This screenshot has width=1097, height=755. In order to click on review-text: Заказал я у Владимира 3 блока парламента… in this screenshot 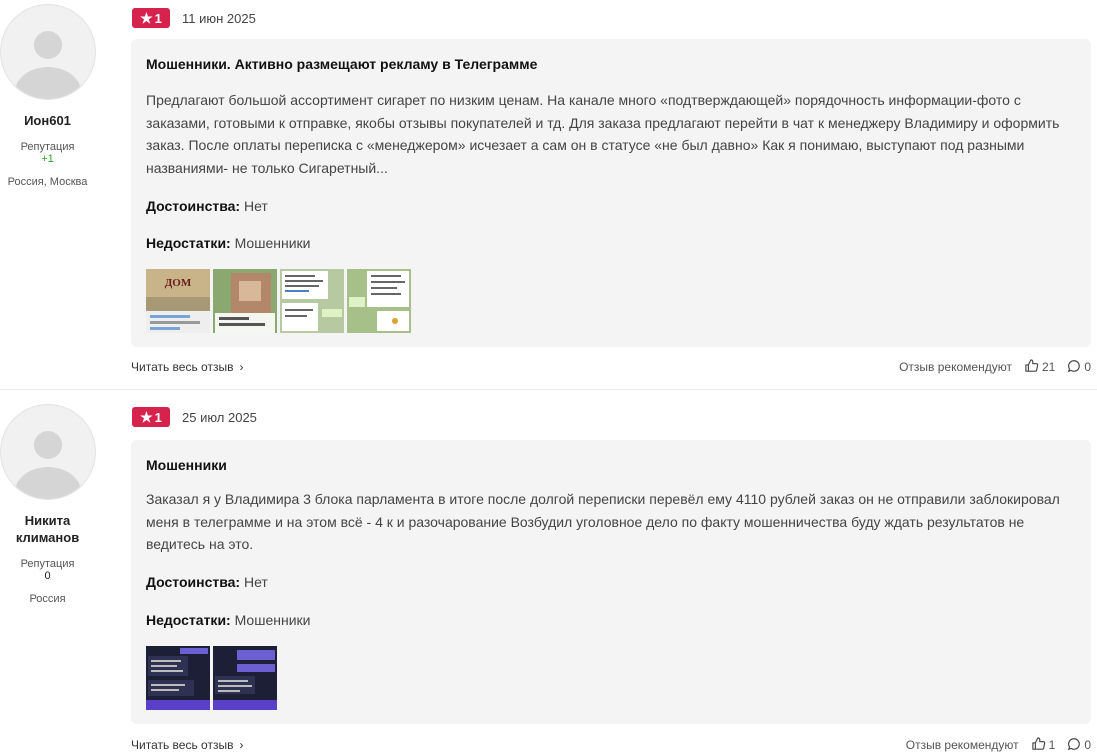, I will do `click(603, 521)`.